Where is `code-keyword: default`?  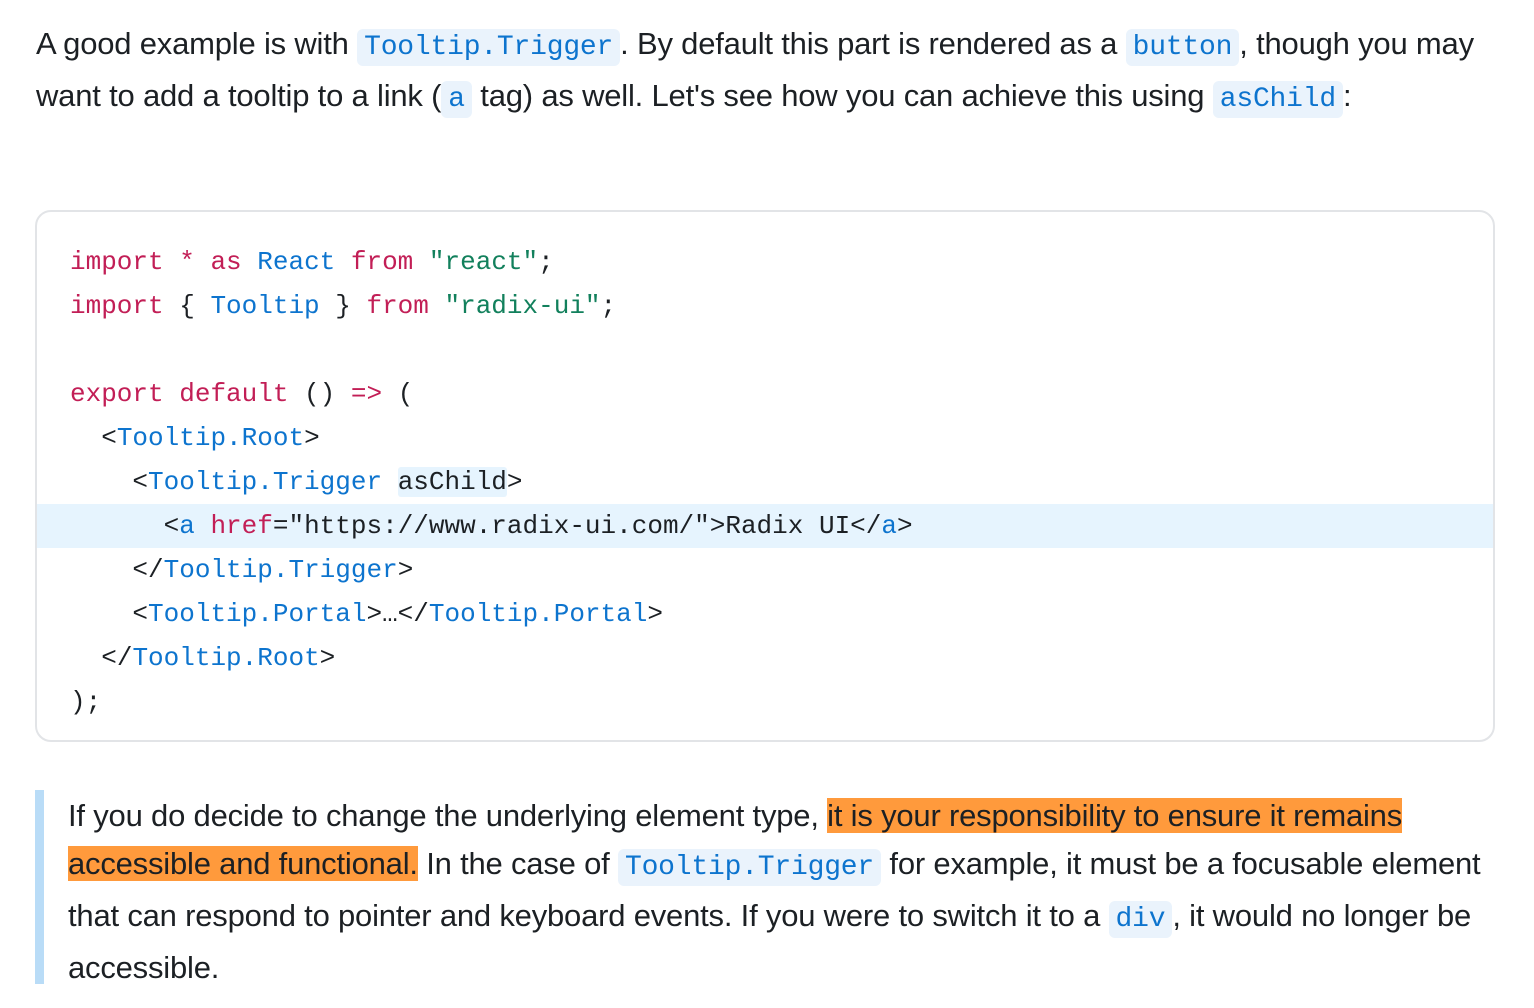
code-keyword: default is located at coordinates (234, 394).